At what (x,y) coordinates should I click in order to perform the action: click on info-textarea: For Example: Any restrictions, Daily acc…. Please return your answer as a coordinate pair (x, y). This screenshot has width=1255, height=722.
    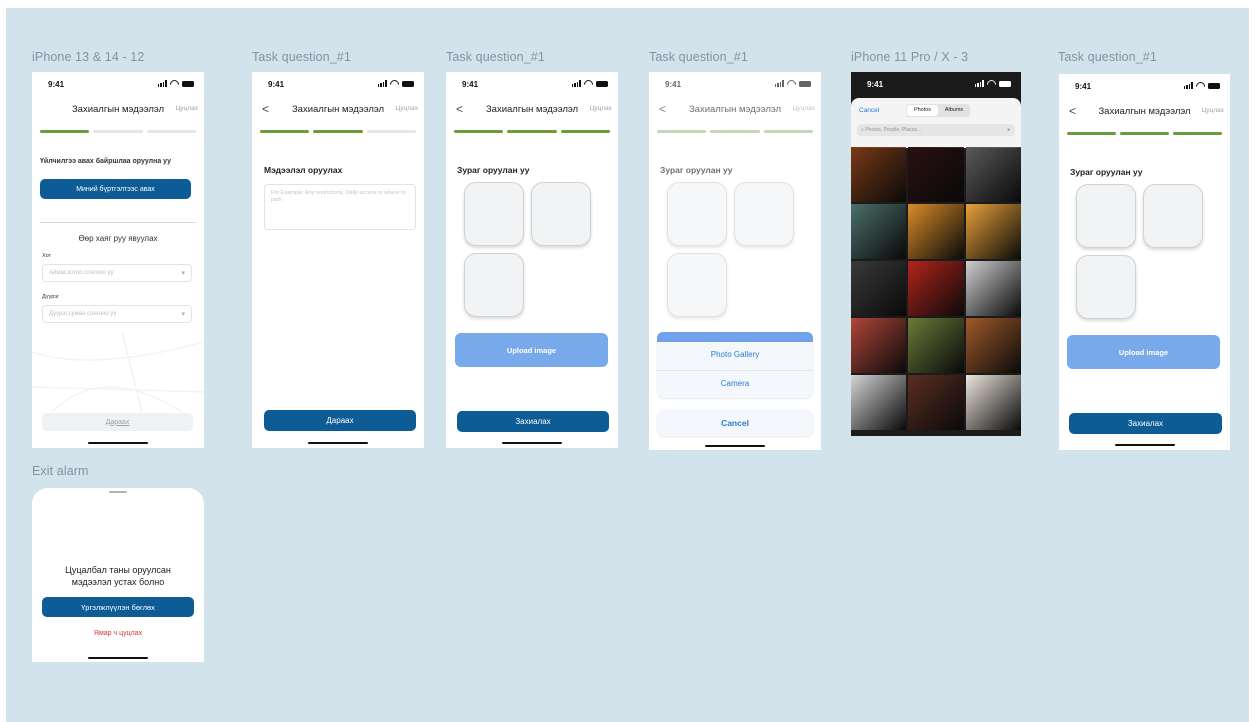
    Looking at the image, I should click on (340, 207).